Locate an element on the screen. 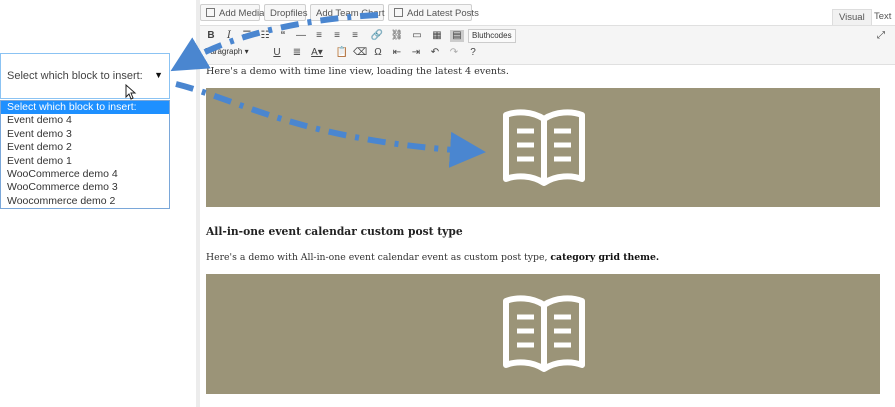 The image size is (895, 407). add-latest-posts-label: Add Latest Posts is located at coordinates (443, 13).